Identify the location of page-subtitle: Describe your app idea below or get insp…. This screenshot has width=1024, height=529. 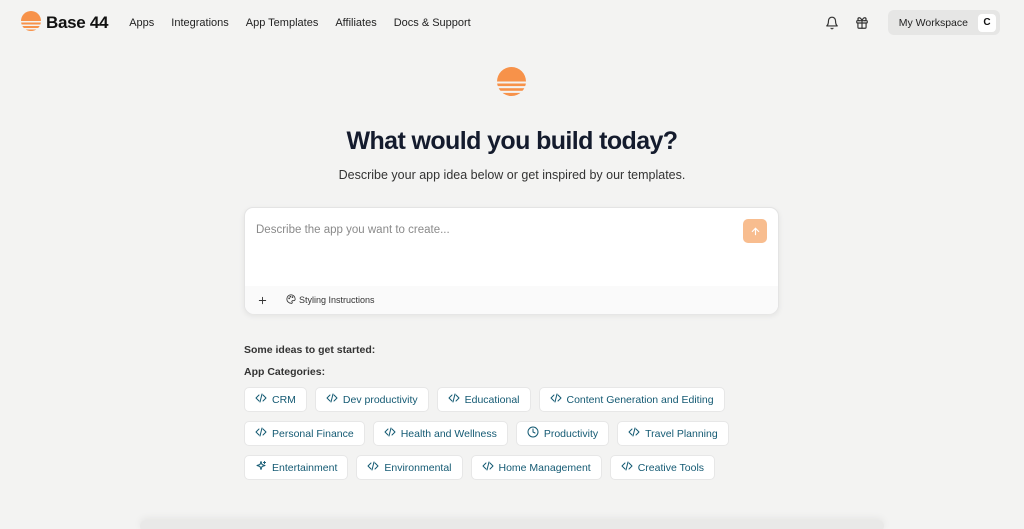
(512, 175).